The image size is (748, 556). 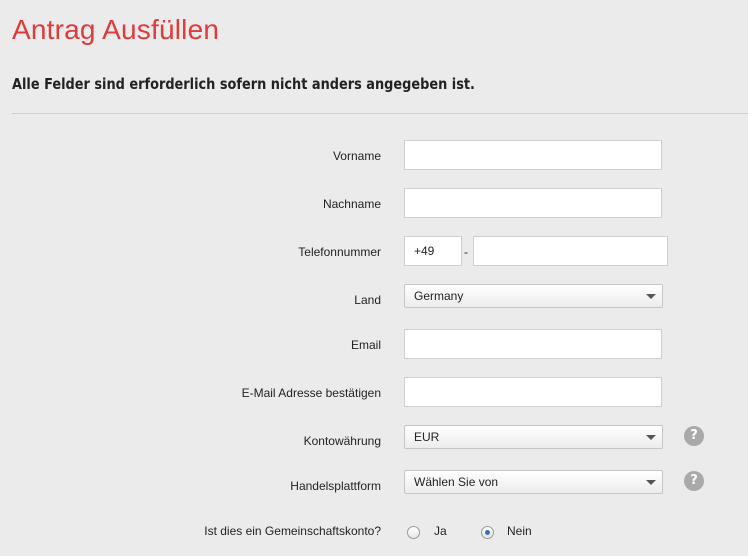 I want to click on first-name-label: Vorname, so click(x=356, y=156).